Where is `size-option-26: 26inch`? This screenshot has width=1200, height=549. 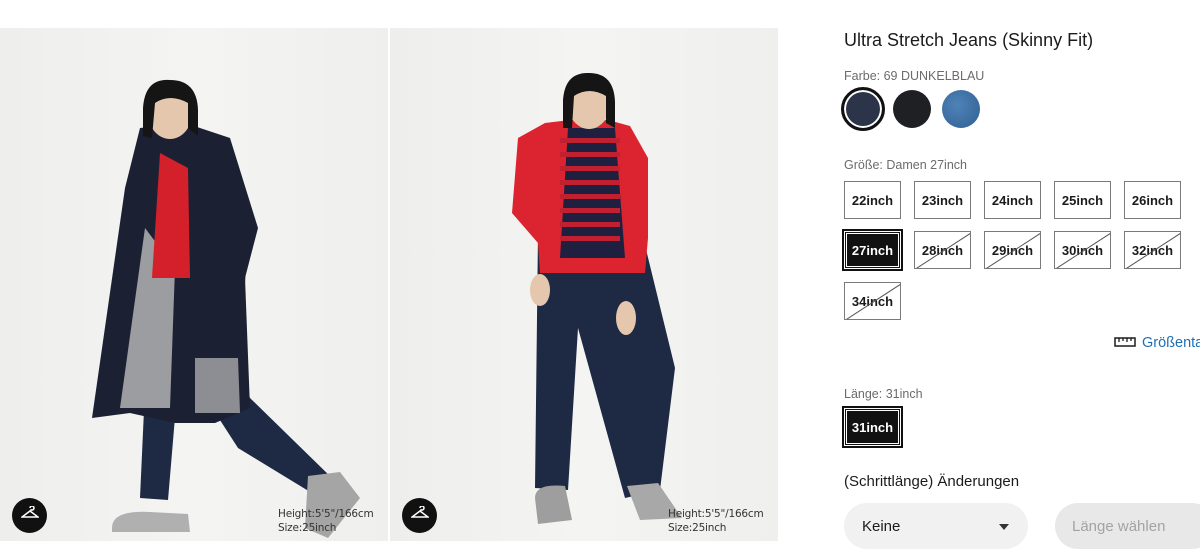
size-option-26: 26inch is located at coordinates (1152, 200).